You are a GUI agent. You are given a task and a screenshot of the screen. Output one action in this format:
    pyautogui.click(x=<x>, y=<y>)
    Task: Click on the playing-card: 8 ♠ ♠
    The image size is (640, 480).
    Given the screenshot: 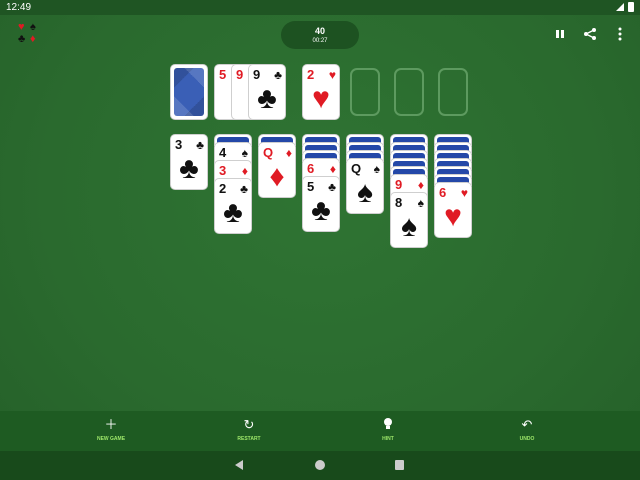 What is the action you would take?
    pyautogui.click(x=409, y=220)
    